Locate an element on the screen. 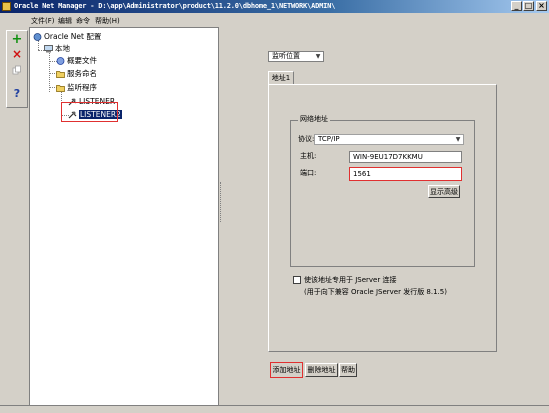 This screenshot has width=549, height=413. tree-node-listeners: 监听程序 is located at coordinates (76, 87).